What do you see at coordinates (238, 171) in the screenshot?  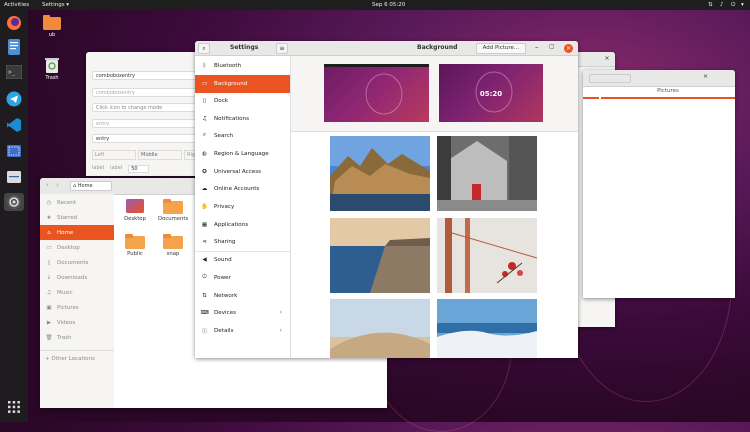 I see `sidebar-label: Universal Access` at bounding box center [238, 171].